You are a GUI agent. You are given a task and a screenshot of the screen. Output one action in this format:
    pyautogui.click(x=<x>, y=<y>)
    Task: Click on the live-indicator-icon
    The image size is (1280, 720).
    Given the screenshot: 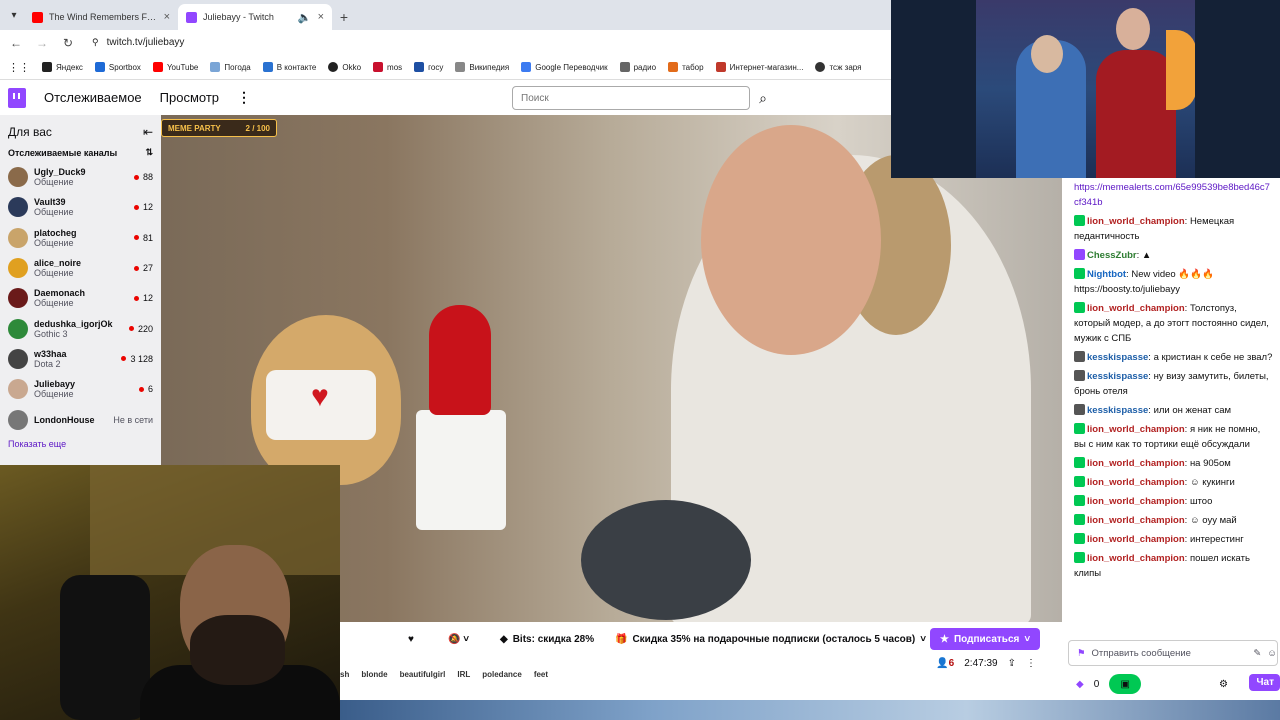 What is the action you would take?
    pyautogui.click(x=131, y=329)
    